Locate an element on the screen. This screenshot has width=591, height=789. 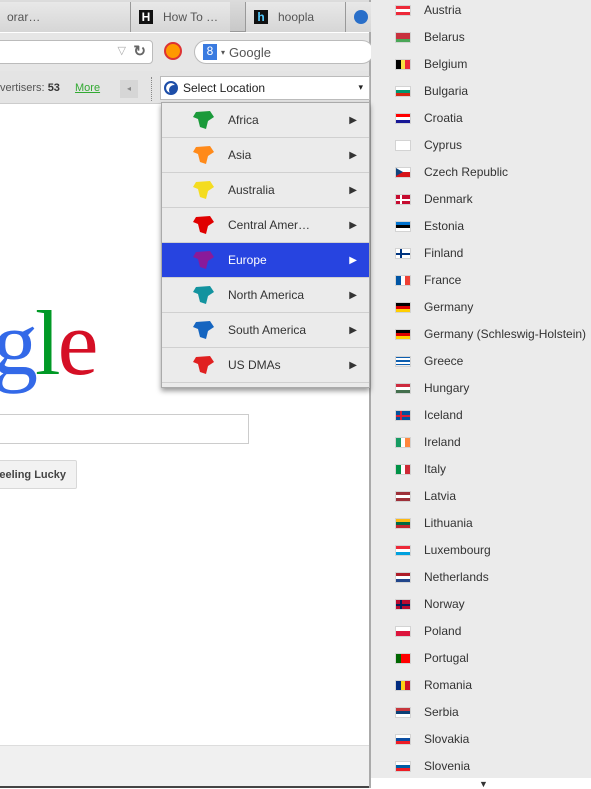
country-item: Lithuania is located at coordinates (481, 523).